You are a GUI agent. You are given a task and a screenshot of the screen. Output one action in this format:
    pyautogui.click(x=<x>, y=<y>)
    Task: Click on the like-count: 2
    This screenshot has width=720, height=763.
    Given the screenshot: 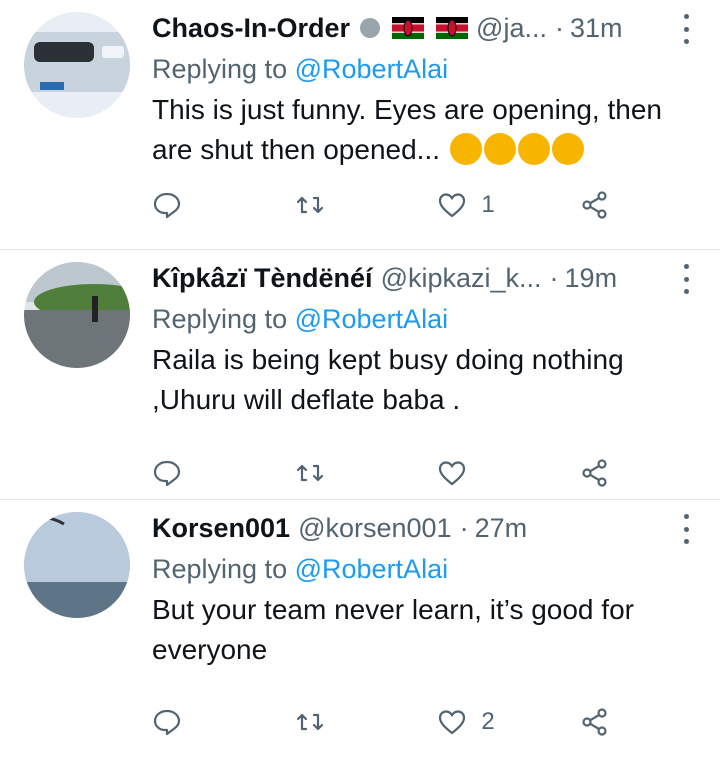 What is the action you would take?
    pyautogui.click(x=488, y=721)
    